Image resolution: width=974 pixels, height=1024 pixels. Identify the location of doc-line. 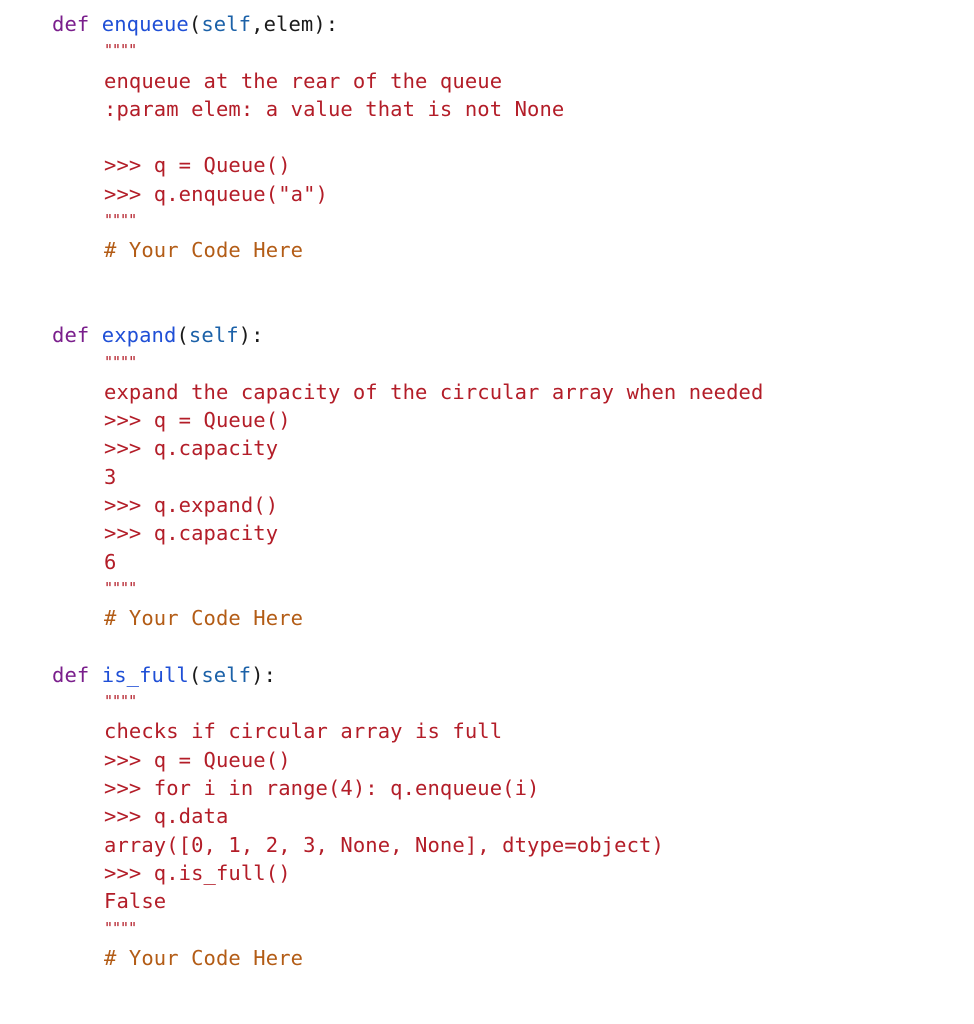
(407, 137).